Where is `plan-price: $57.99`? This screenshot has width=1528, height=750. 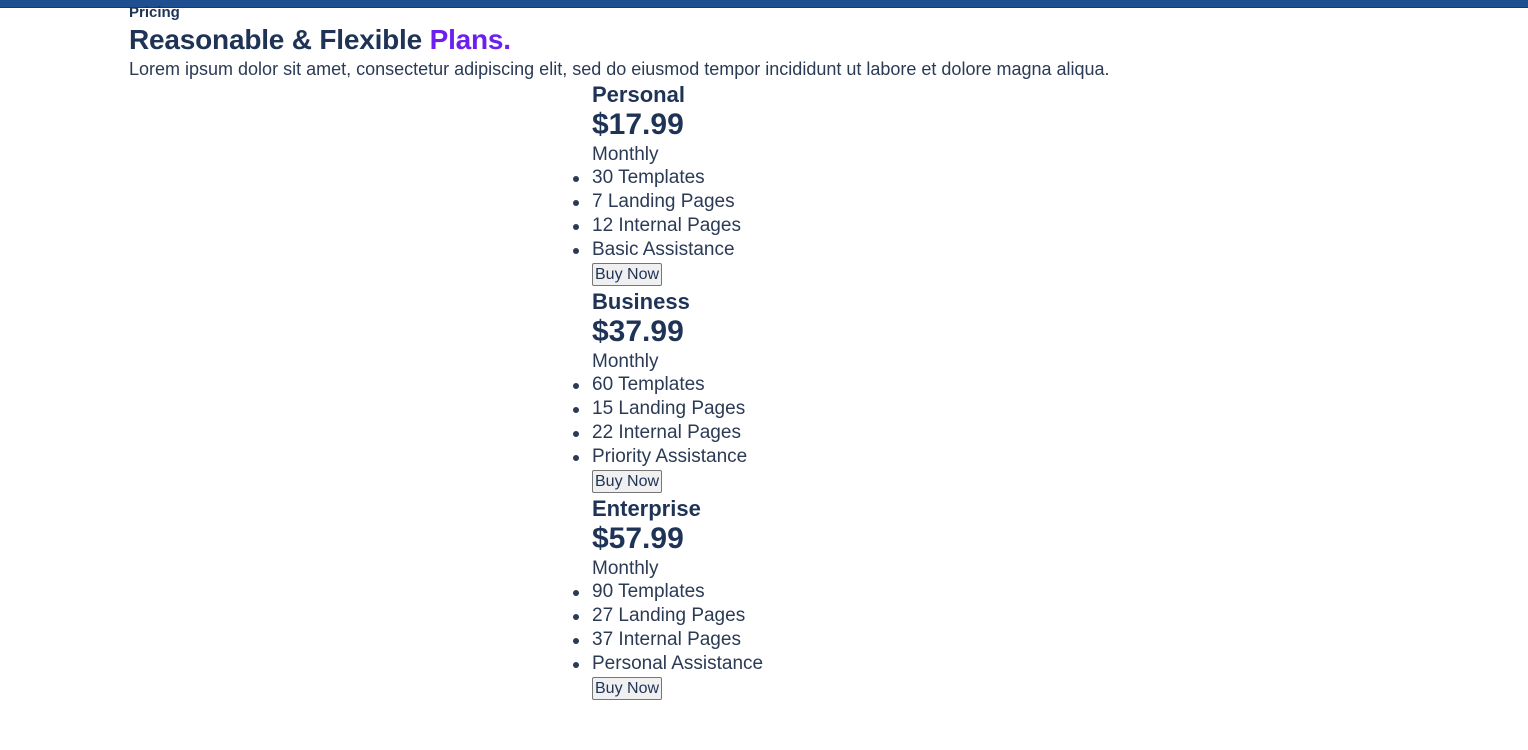
plan-price: $57.99 is located at coordinates (638, 538).